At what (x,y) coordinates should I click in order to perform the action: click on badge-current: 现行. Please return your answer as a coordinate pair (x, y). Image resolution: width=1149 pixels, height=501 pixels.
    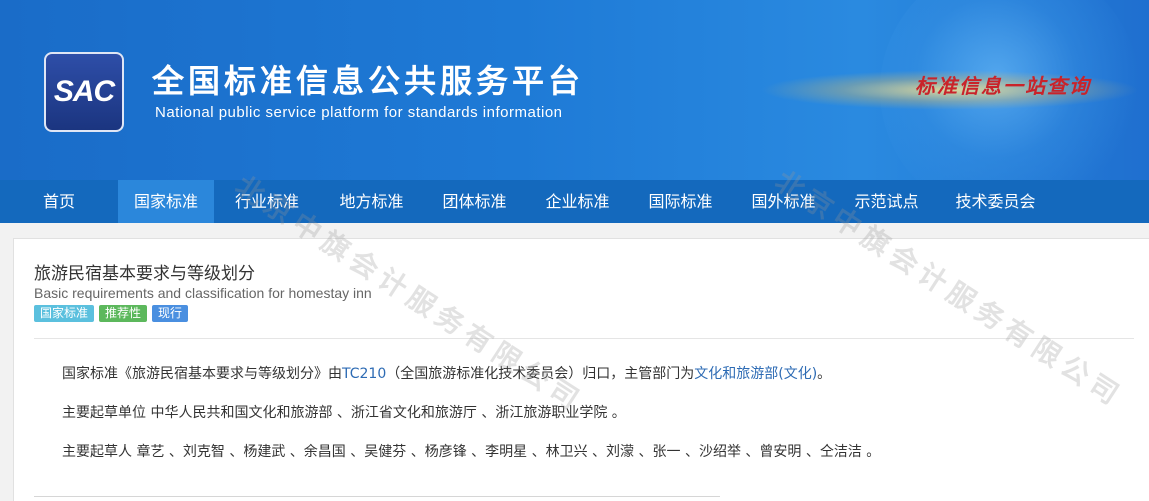
    Looking at the image, I should click on (170, 313).